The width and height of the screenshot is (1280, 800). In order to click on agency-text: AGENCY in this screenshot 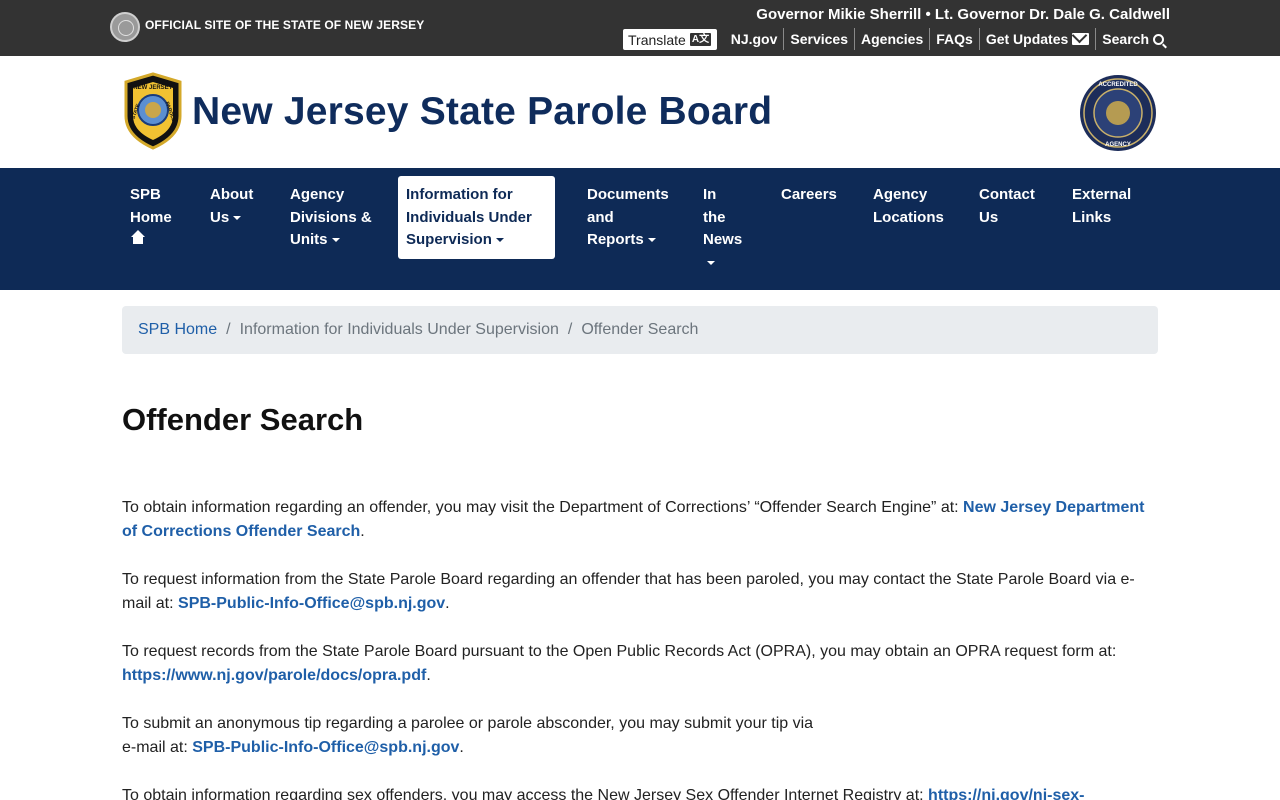, I will do `click(1118, 145)`.